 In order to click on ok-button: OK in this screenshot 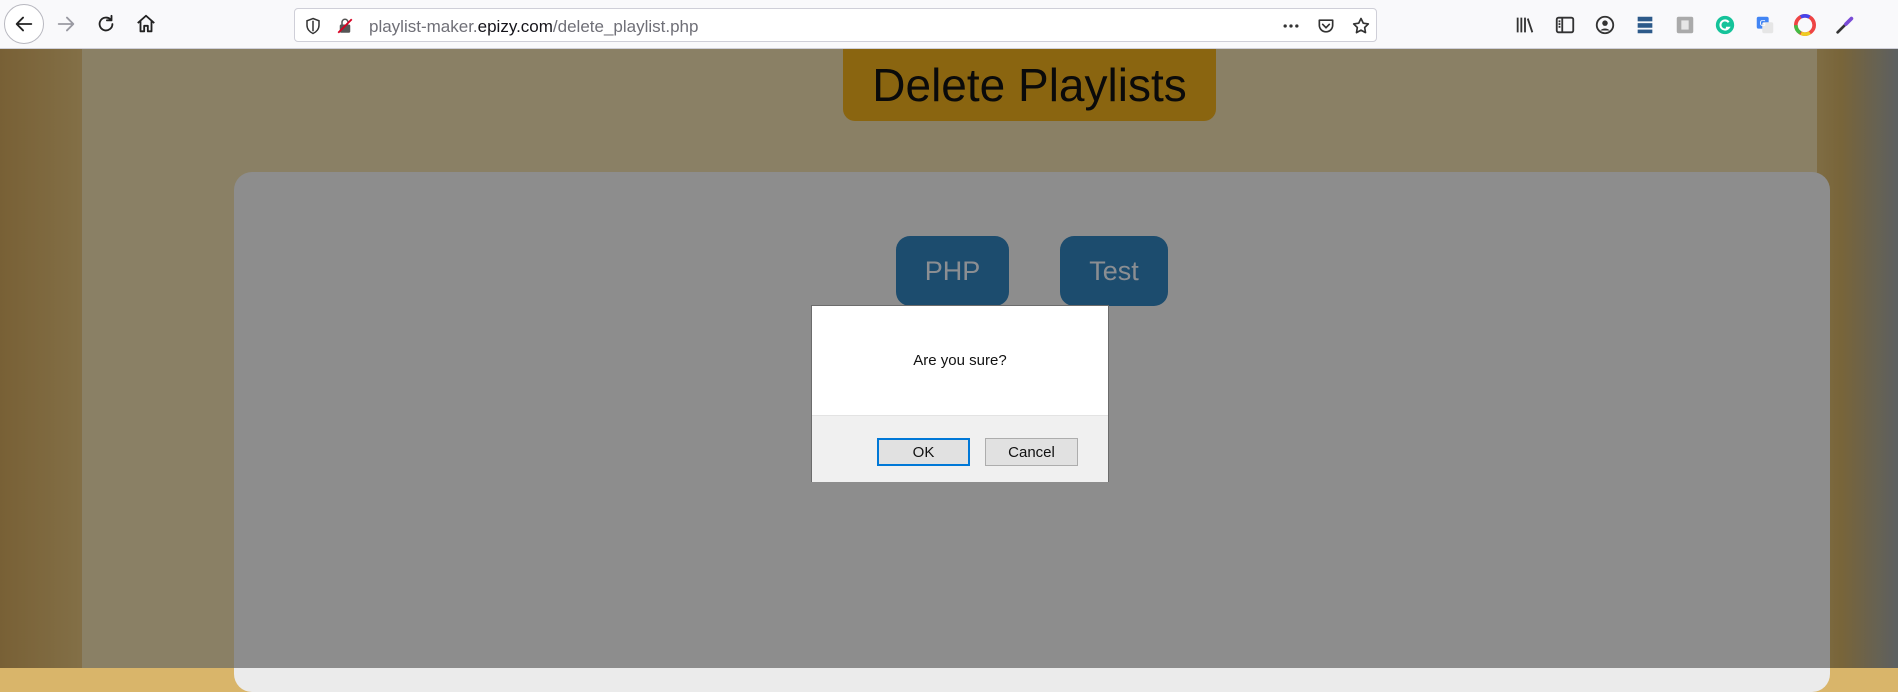, I will do `click(923, 452)`.